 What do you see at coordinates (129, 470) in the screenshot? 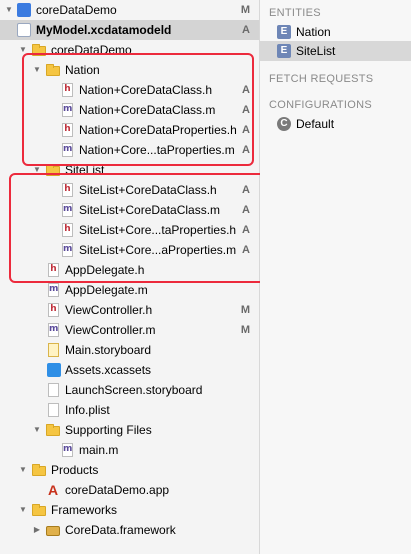
I see `tree-row-group: ▼ Products` at bounding box center [129, 470].